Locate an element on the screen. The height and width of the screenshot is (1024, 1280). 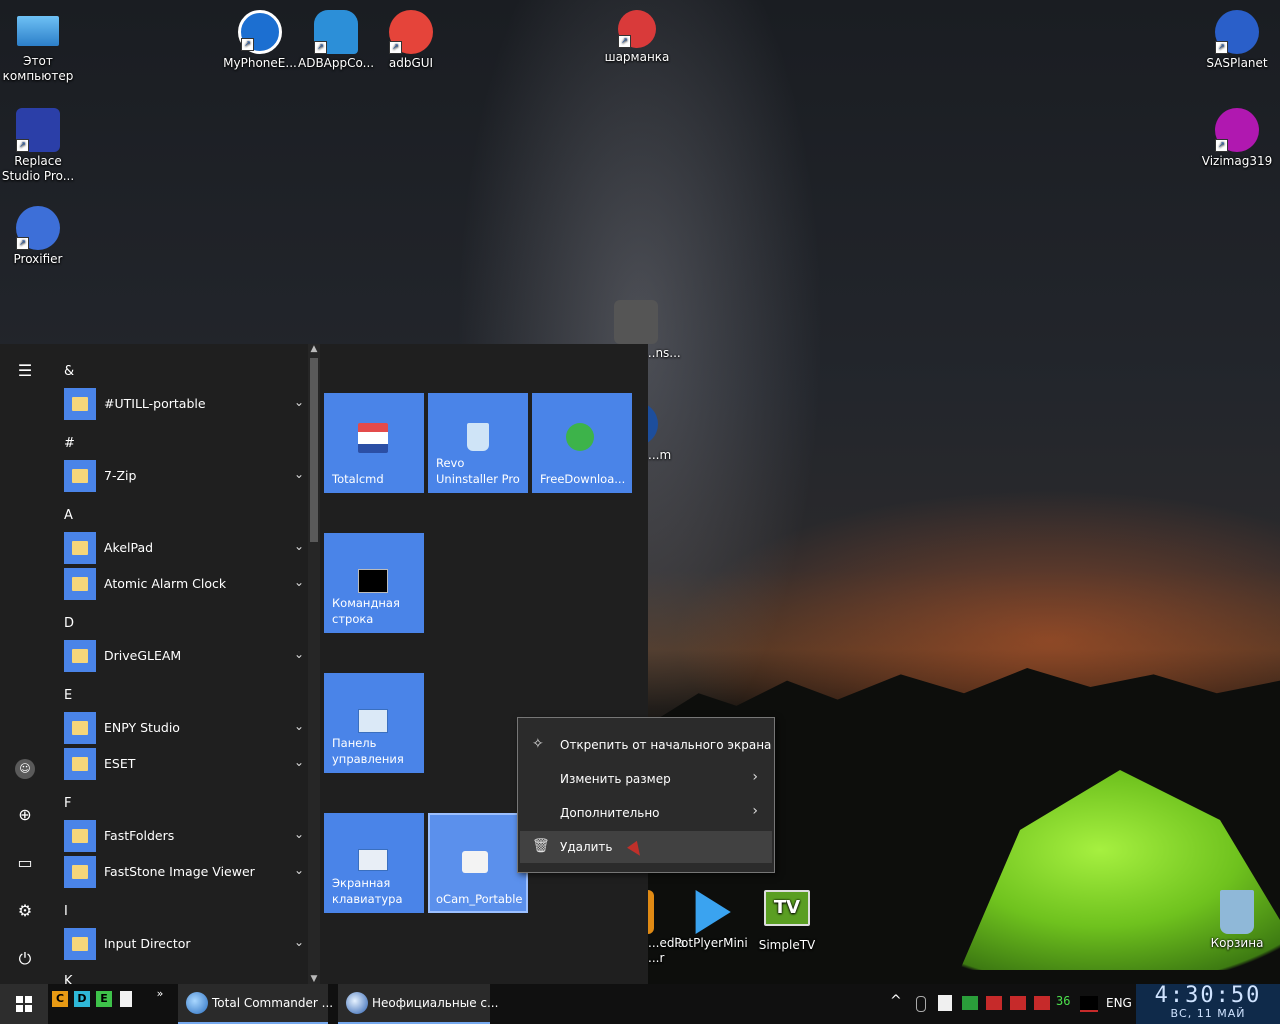
scroll-down-icon: ▼ is located at coordinates (314, 979).